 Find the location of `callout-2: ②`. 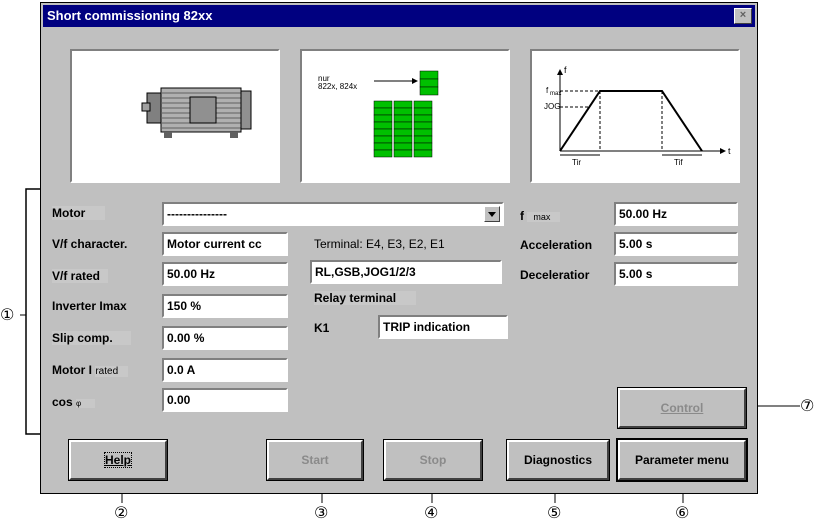

callout-2: ② is located at coordinates (121, 512).